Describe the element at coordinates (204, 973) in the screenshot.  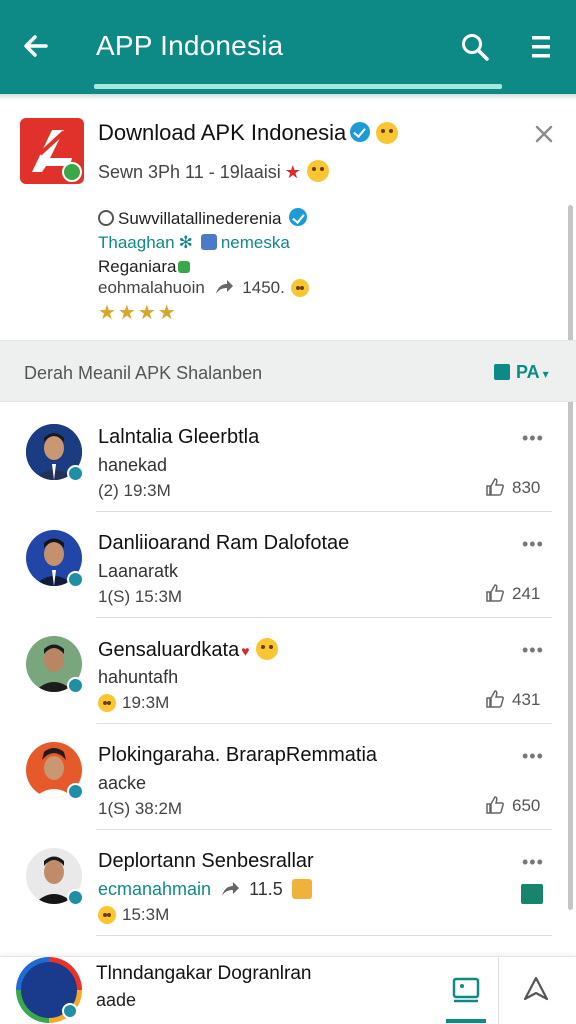
I see `composer-name: Tlnndangakar Dogranlran` at that location.